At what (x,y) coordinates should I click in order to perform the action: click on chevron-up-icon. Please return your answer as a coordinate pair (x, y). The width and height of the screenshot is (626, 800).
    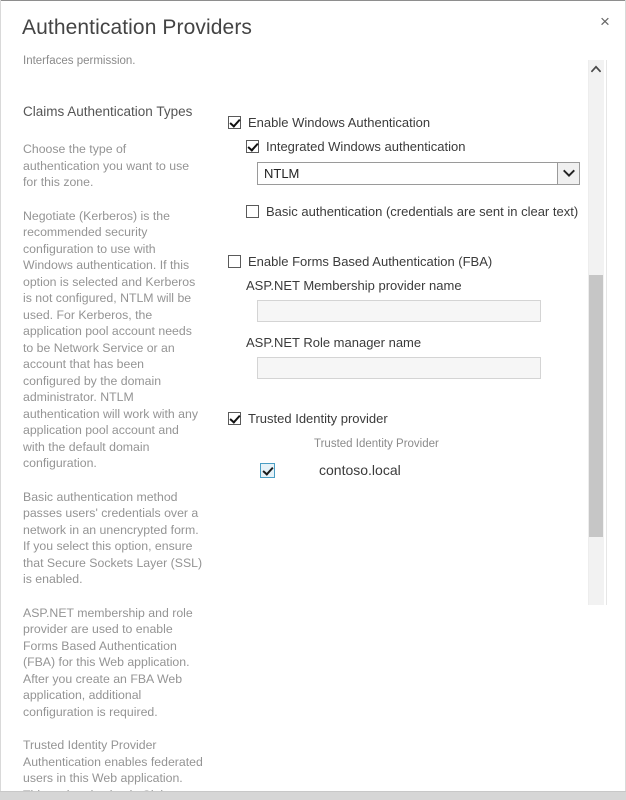
    Looking at the image, I should click on (596, 70).